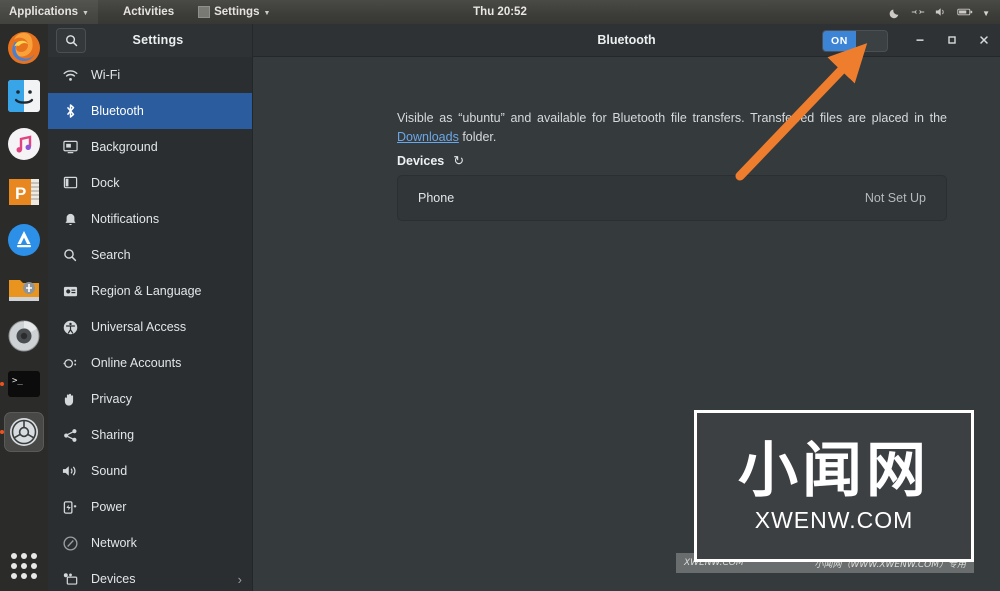 The width and height of the screenshot is (1000, 591). I want to click on sidebar-item-label: Notifications, so click(125, 219).